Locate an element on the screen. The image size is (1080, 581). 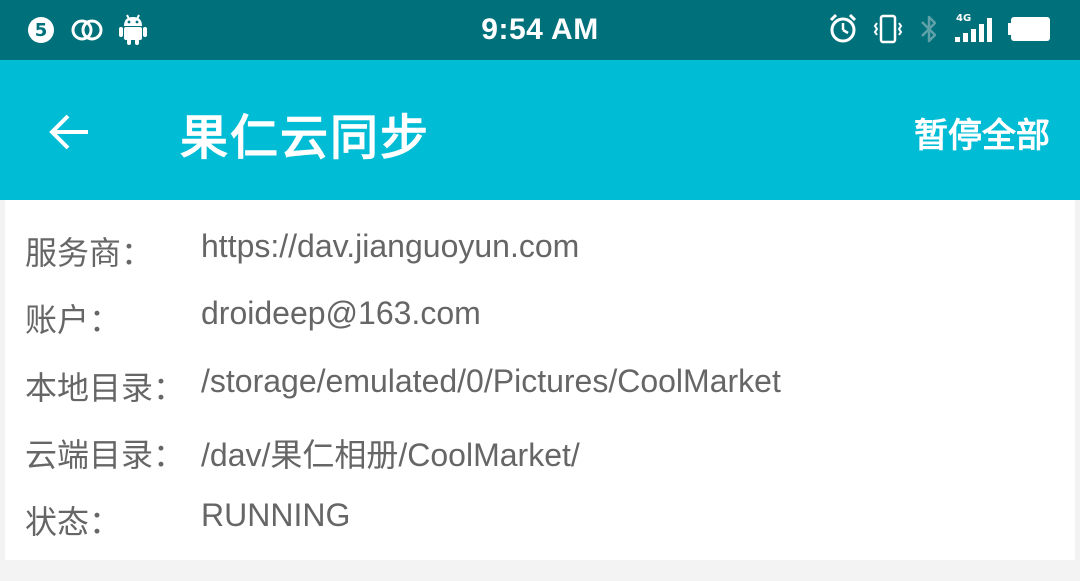
detail-value: /dav/果仁相册/CoolMarket/ is located at coordinates (390, 455).